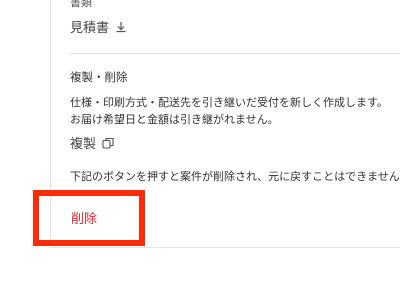 The height and width of the screenshot is (300, 400). Describe the element at coordinates (235, 176) in the screenshot. I see `delete-warning-text: 下記のボタンを押すと案件が削除され、元に戻すことはできません。` at that location.